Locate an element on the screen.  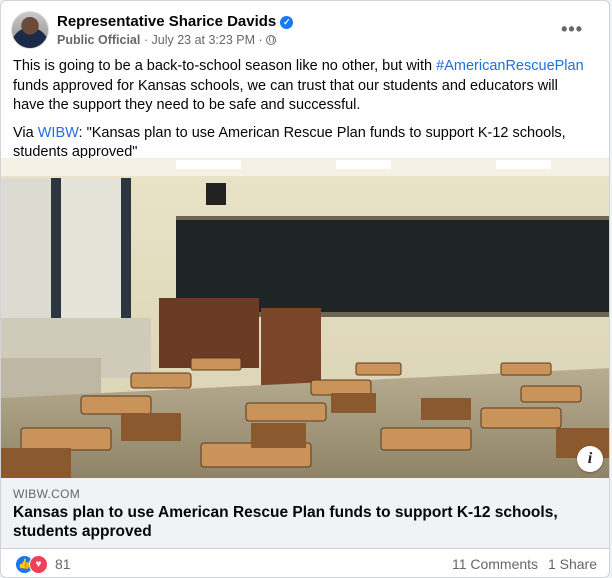
post-meta: Public Official · July 23 at 3:23 PM · is located at coordinates (167, 40).